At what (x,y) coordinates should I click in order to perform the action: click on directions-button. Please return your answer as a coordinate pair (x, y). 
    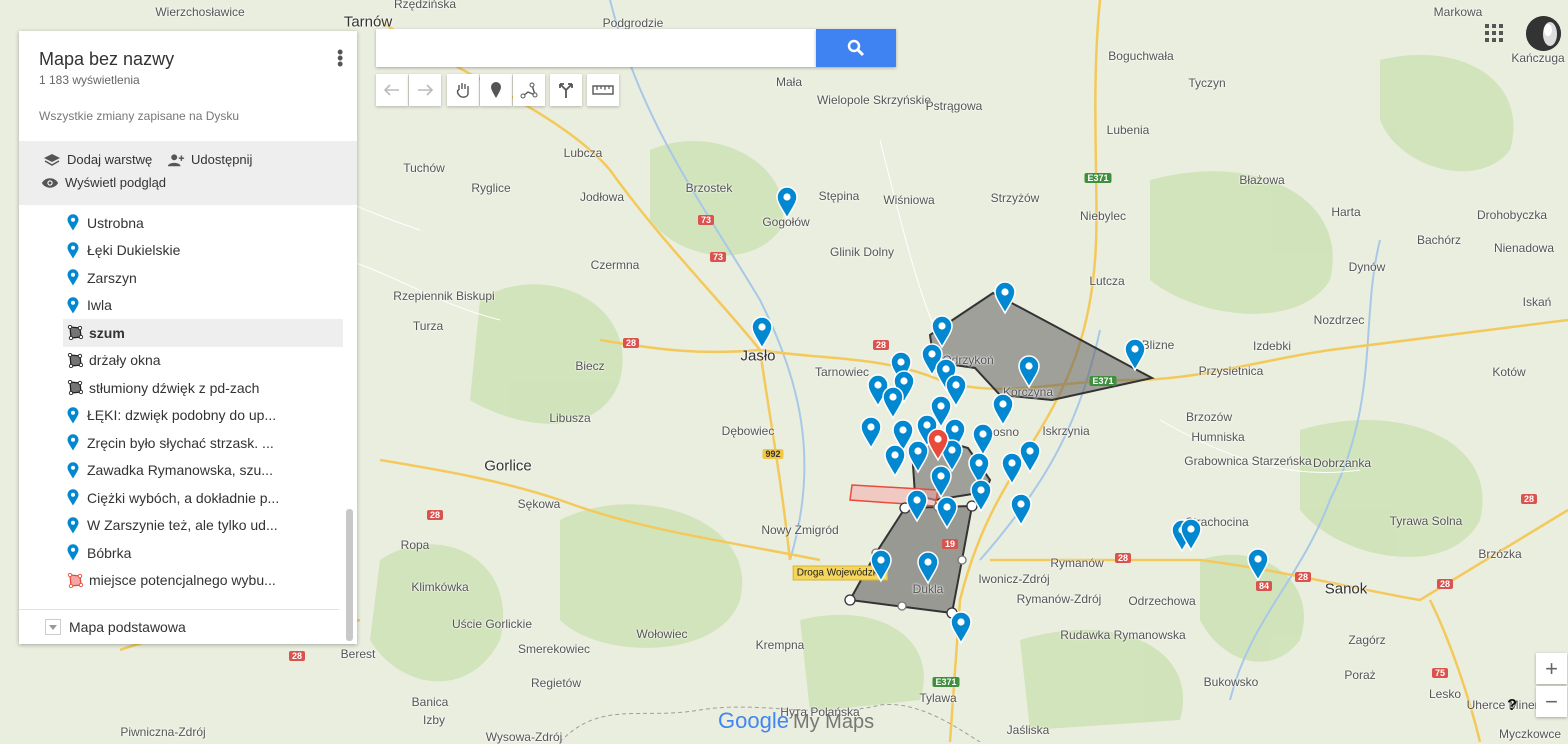
    Looking at the image, I should click on (566, 90).